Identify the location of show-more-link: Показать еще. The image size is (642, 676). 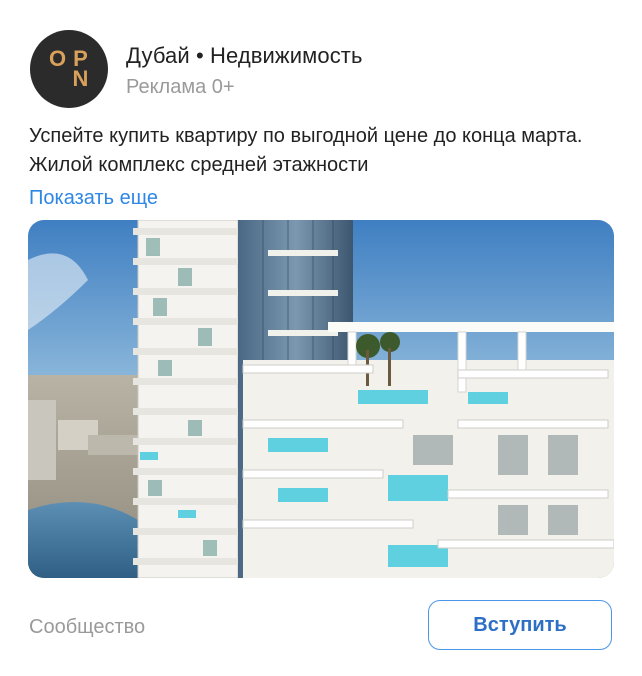
(93, 198).